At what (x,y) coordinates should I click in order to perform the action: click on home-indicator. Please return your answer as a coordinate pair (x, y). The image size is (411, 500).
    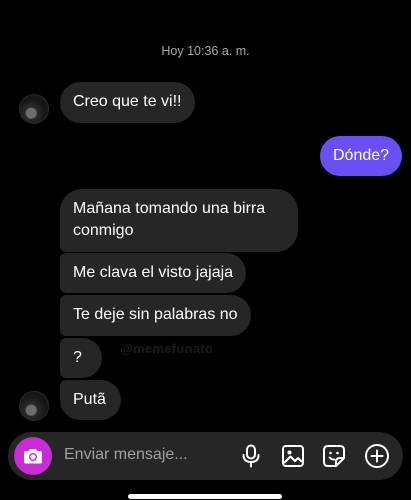
    Looking at the image, I should click on (205, 496).